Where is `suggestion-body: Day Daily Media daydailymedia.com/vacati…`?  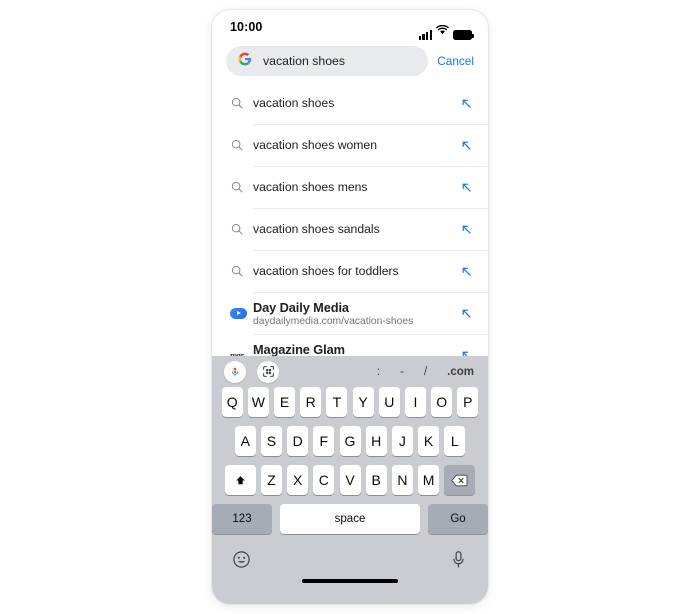 suggestion-body: Day Daily Media daydailymedia.com/vacati… is located at coordinates (355, 313).